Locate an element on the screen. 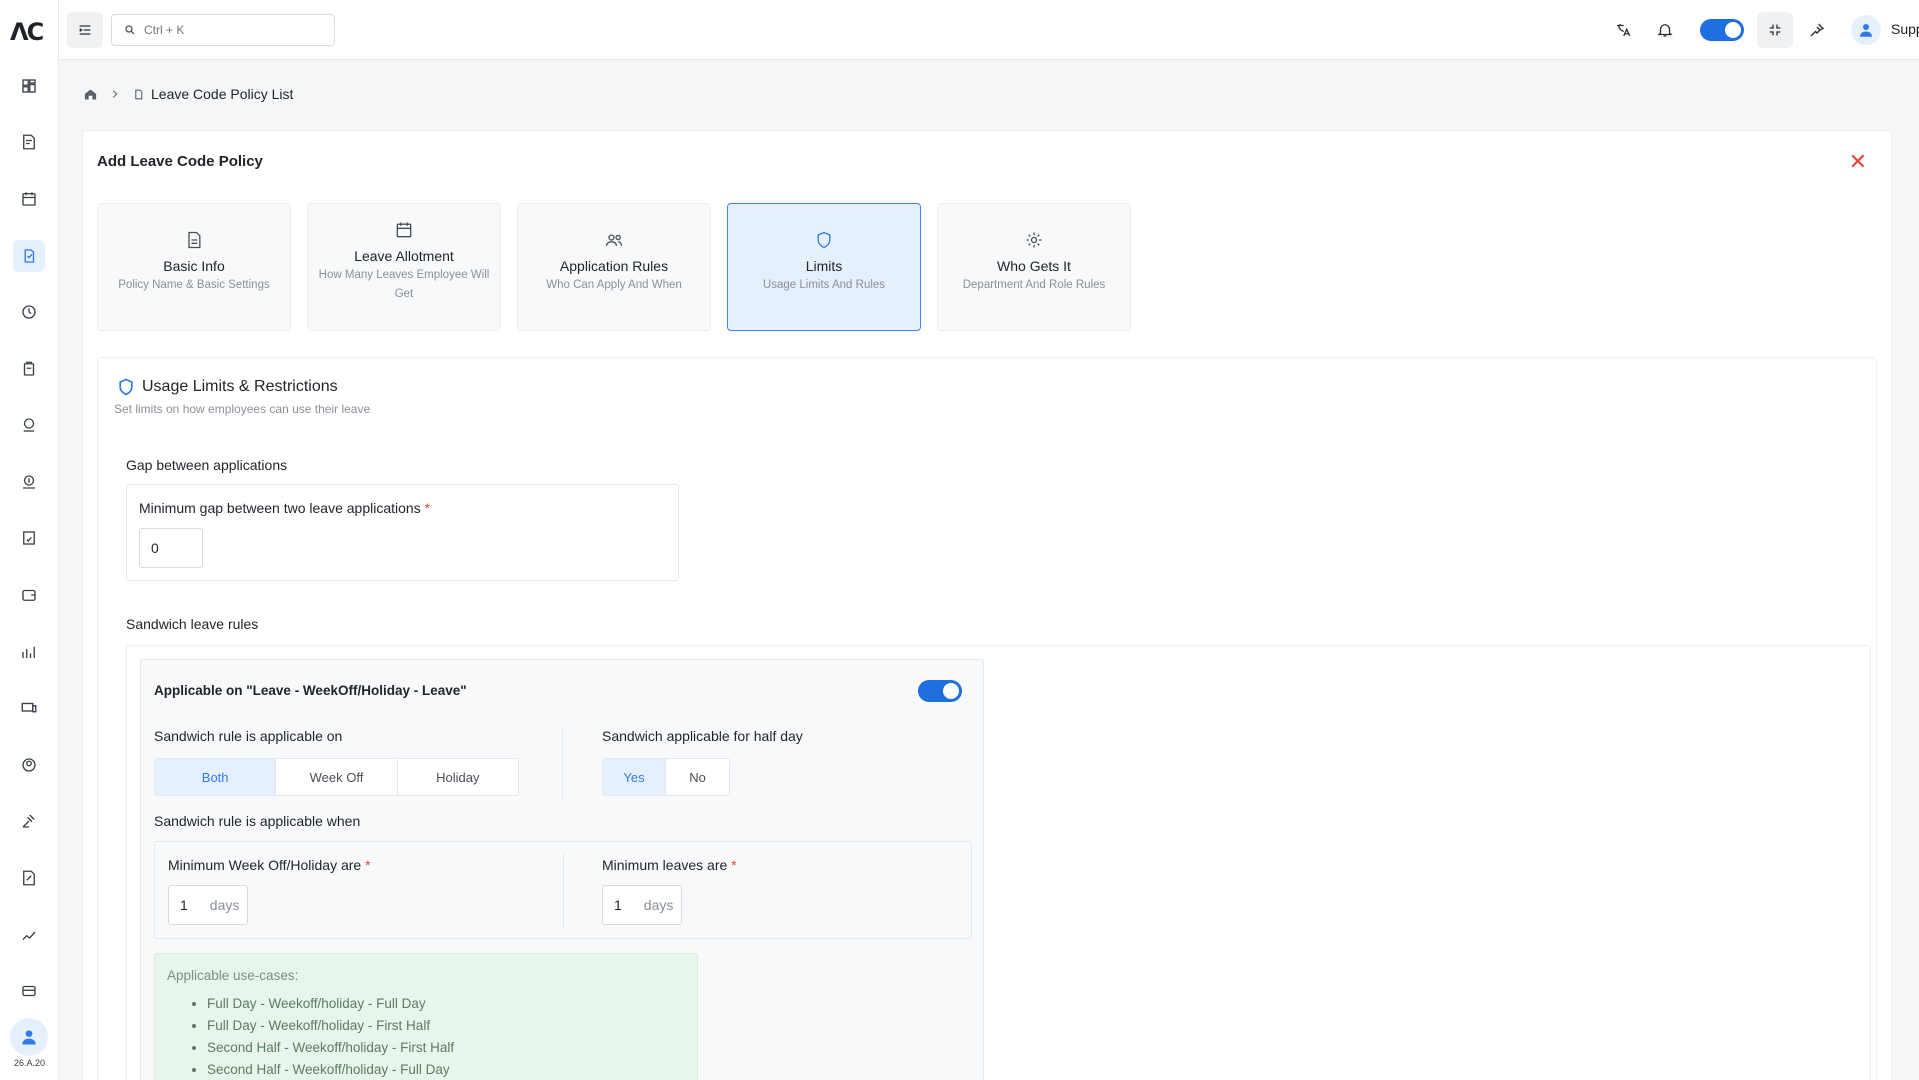 The height and width of the screenshot is (1080, 1919). app-version: 26.A.20 is located at coordinates (29, 1063).